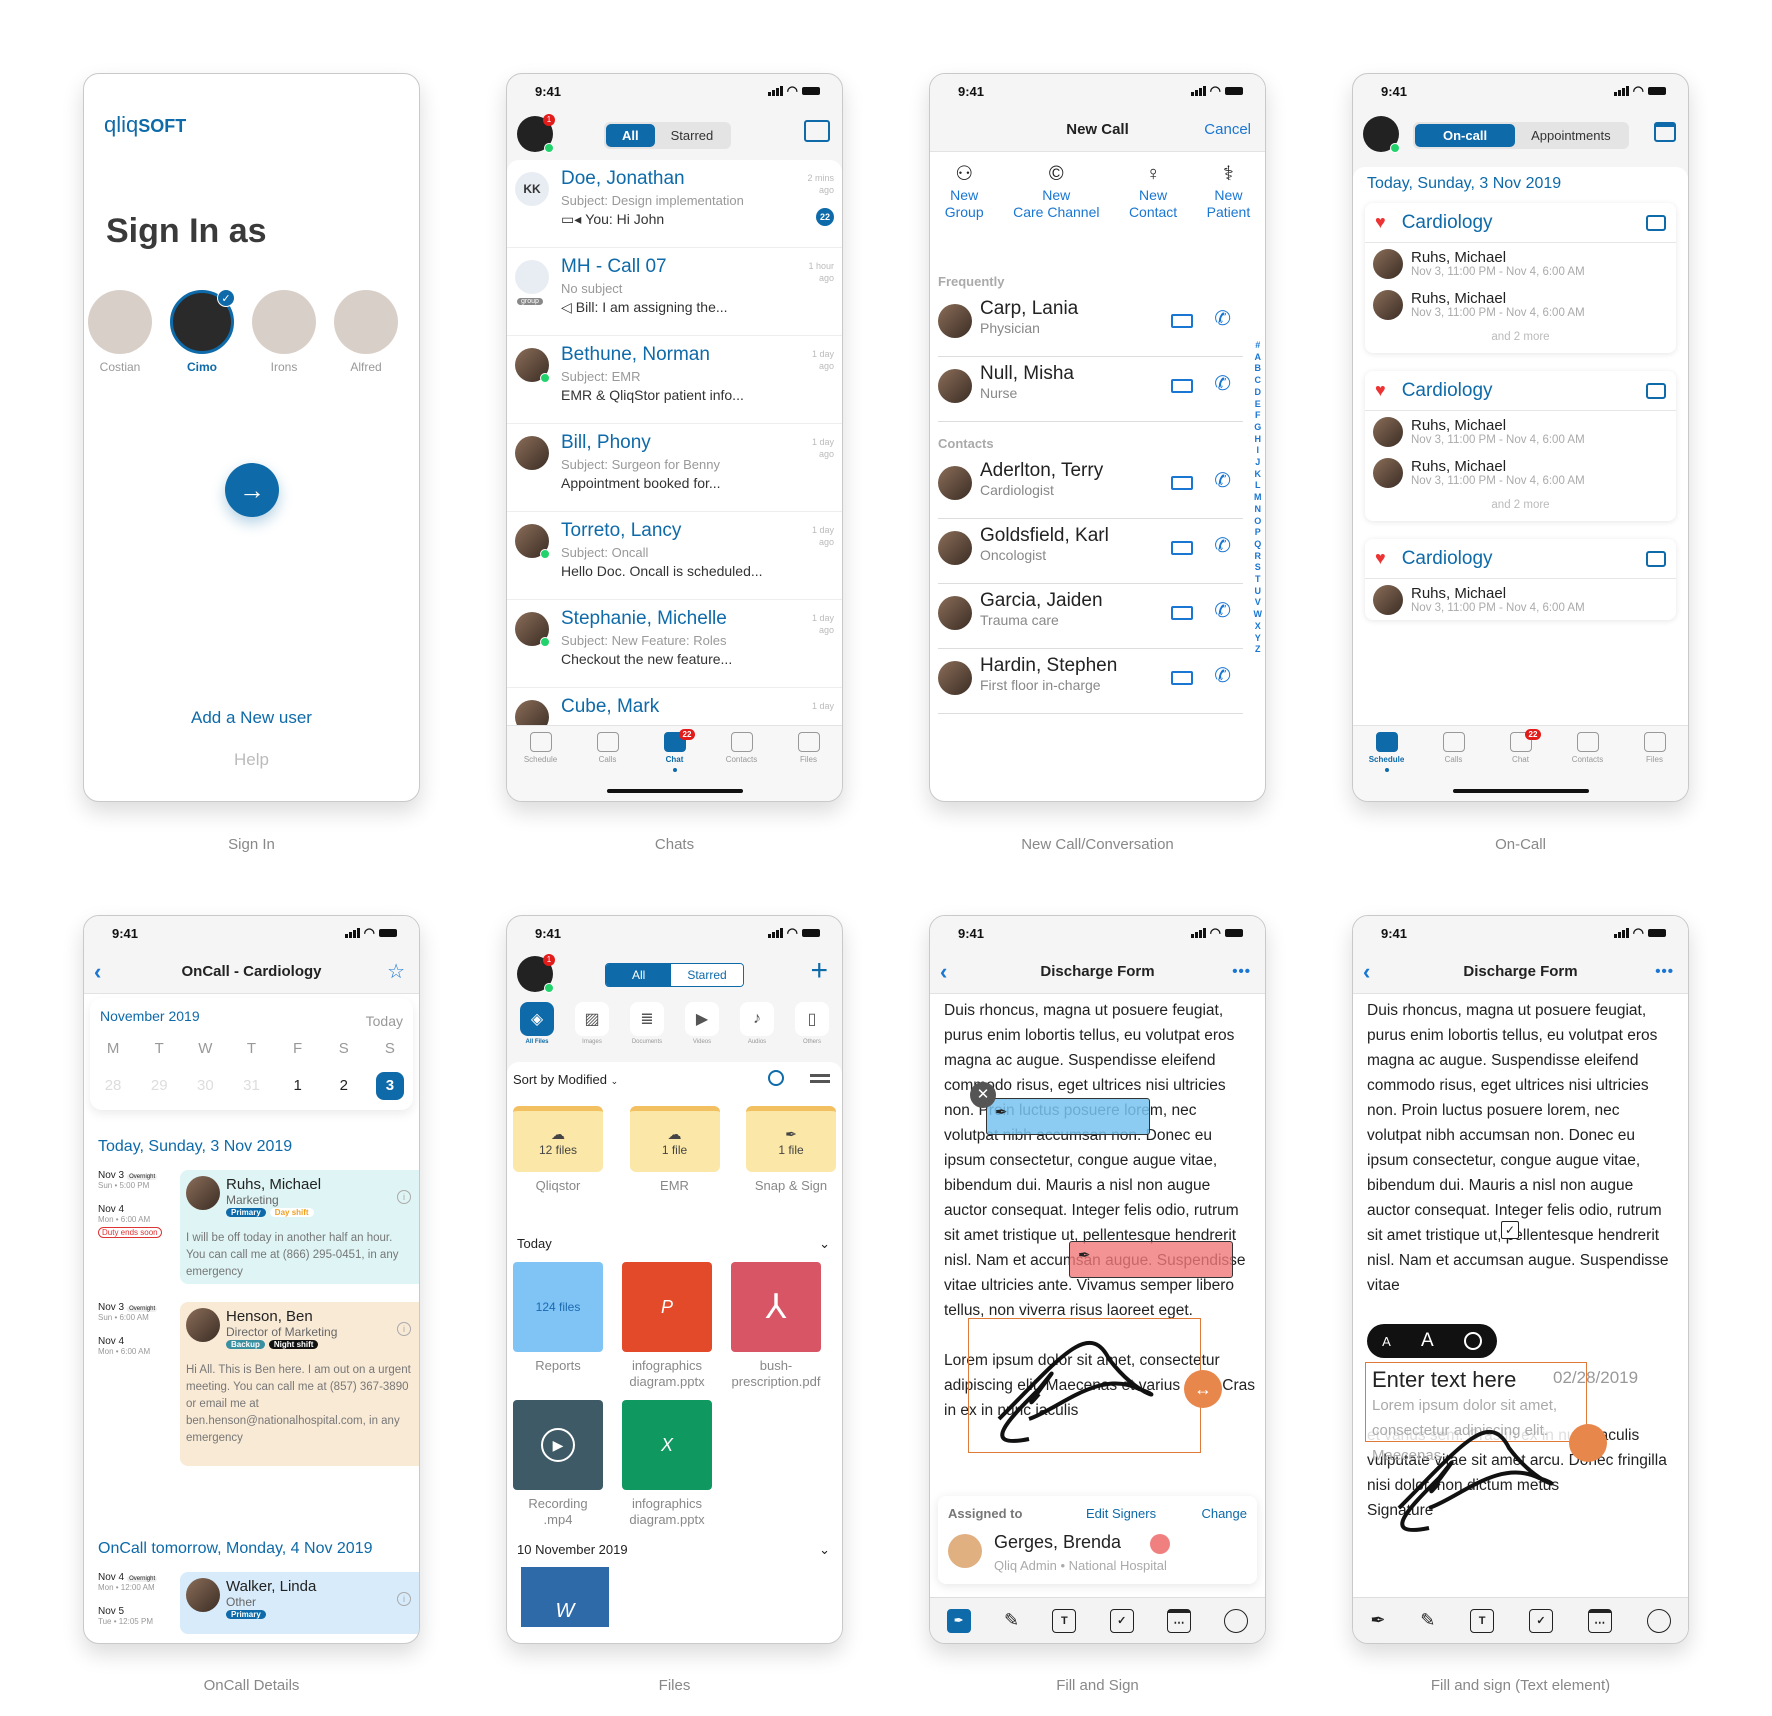 This screenshot has width=1772, height=1716. I want to click on remove-field-button: ✕, so click(983, 1095).